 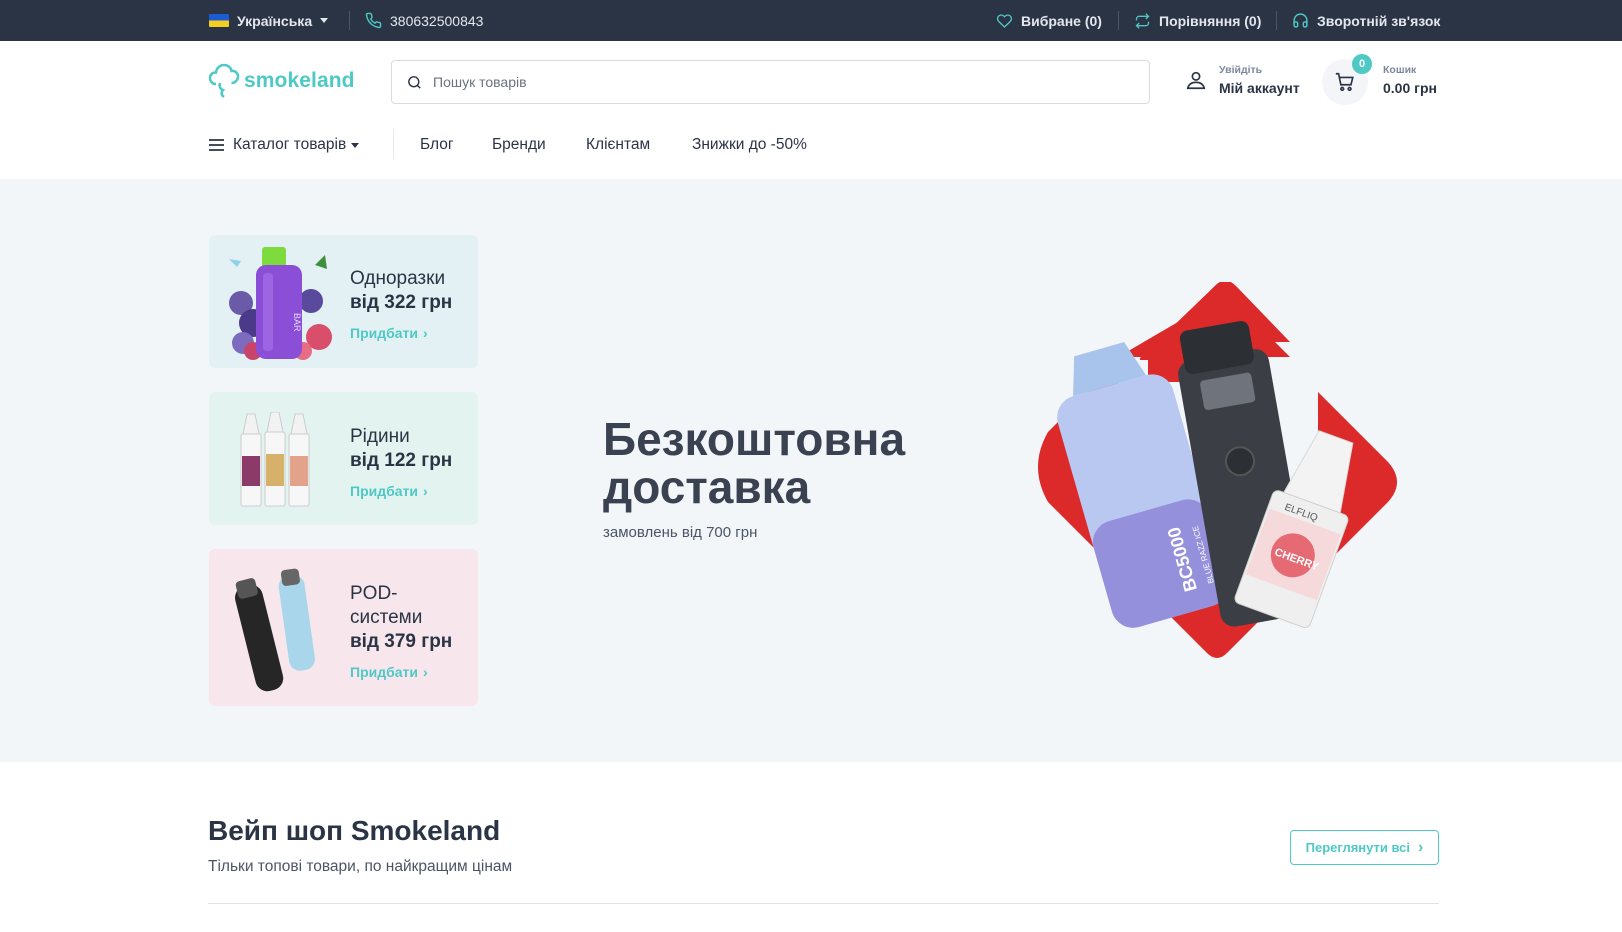 I want to click on ukraine-flag-icon, so click(x=219, y=20).